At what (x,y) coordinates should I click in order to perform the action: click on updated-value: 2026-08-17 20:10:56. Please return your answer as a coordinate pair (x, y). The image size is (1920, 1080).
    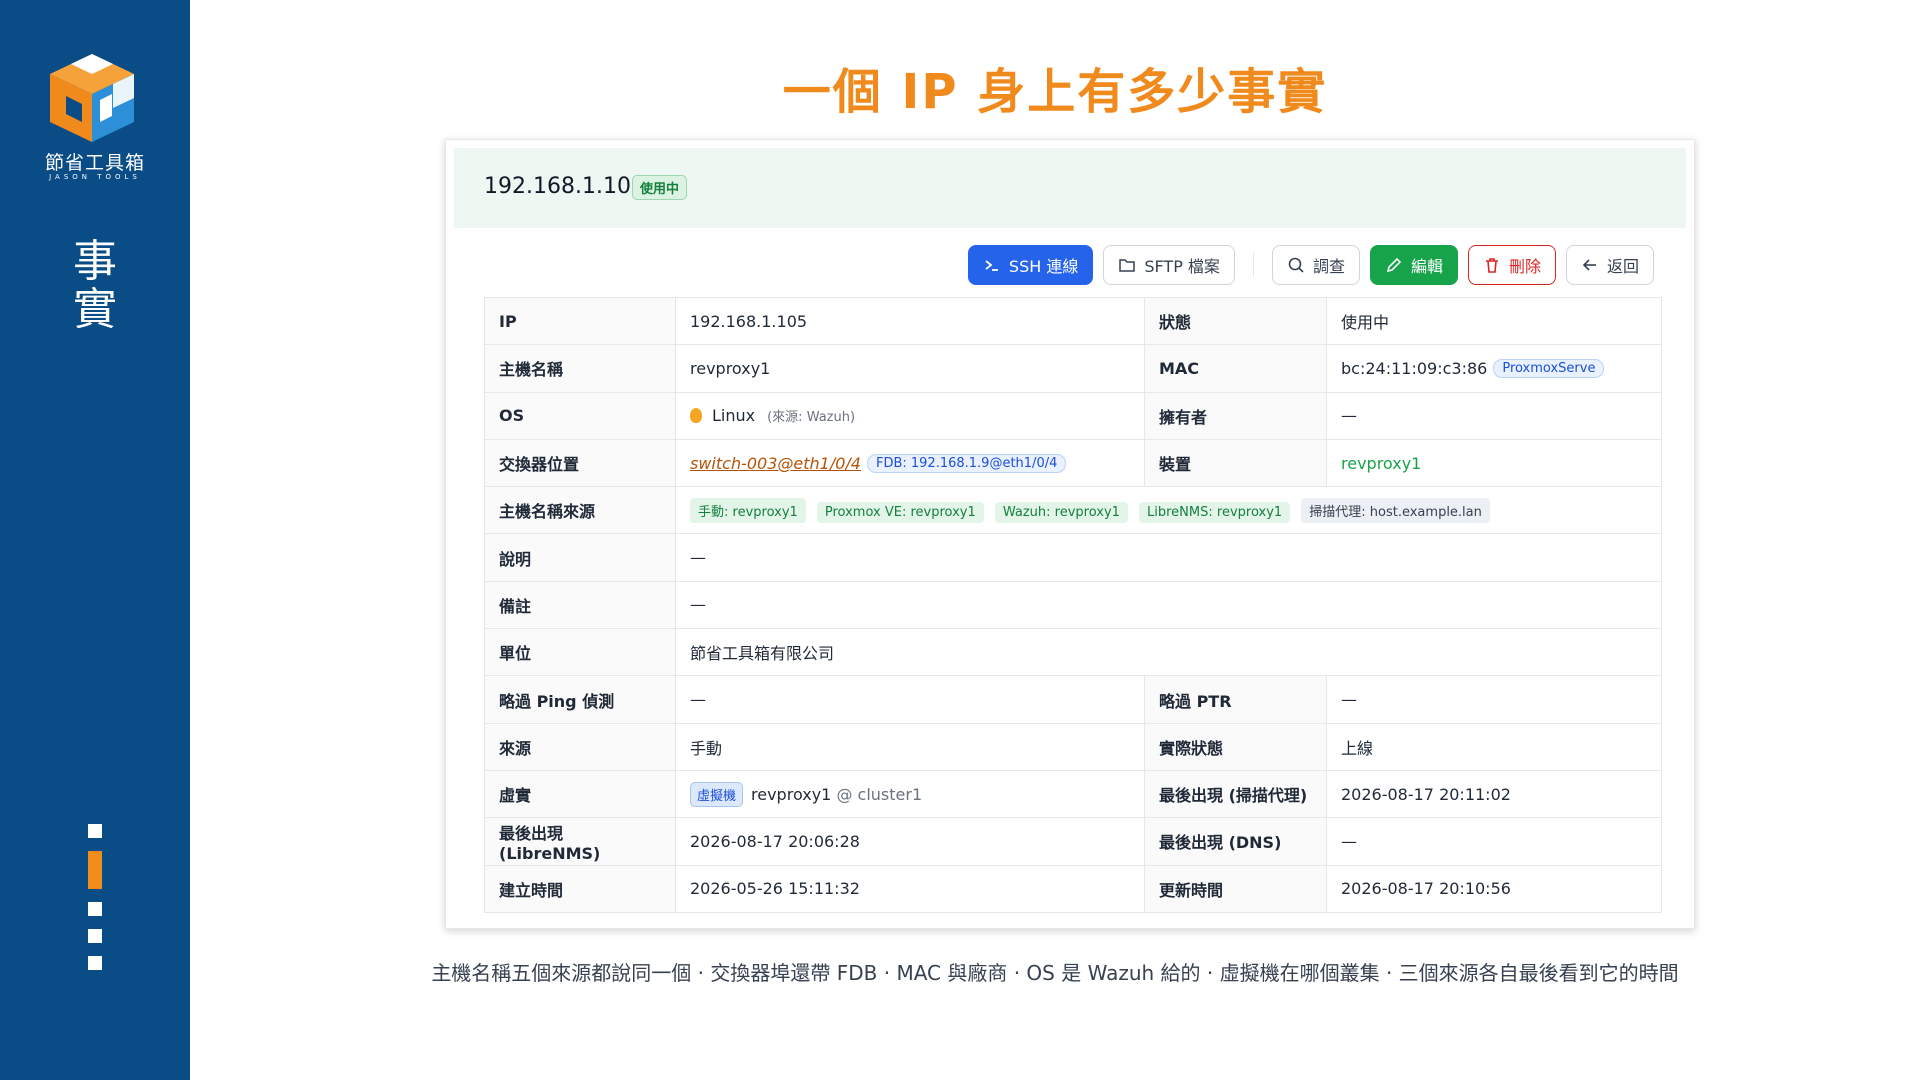
    Looking at the image, I should click on (1494, 888).